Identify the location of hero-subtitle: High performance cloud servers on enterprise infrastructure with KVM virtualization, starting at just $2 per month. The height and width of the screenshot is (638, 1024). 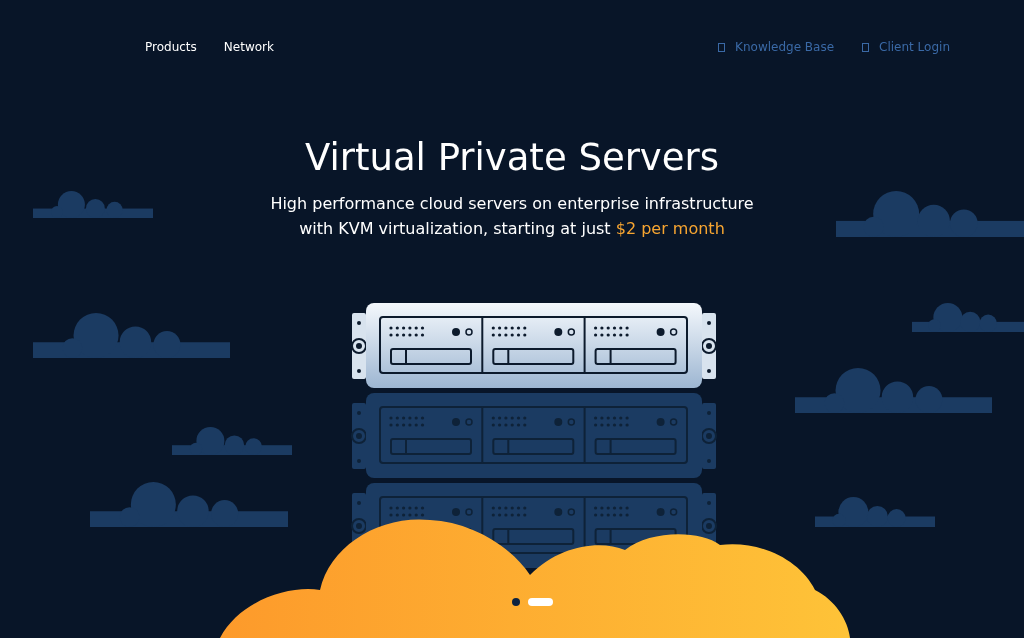
(512, 216).